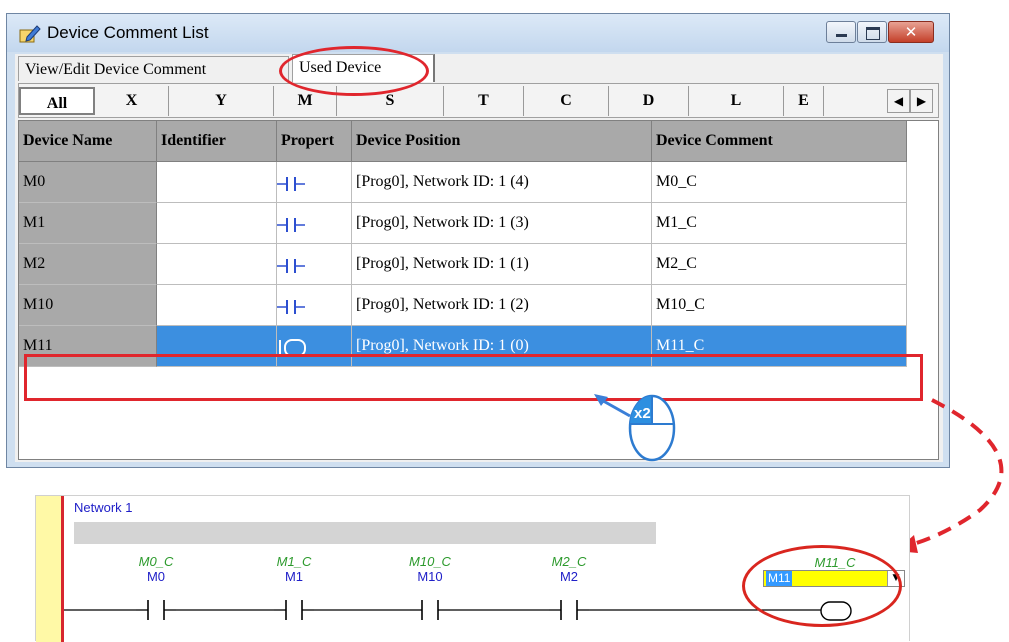  What do you see at coordinates (57, 101) in the screenshot?
I see `device-type-tab-all: All` at bounding box center [57, 101].